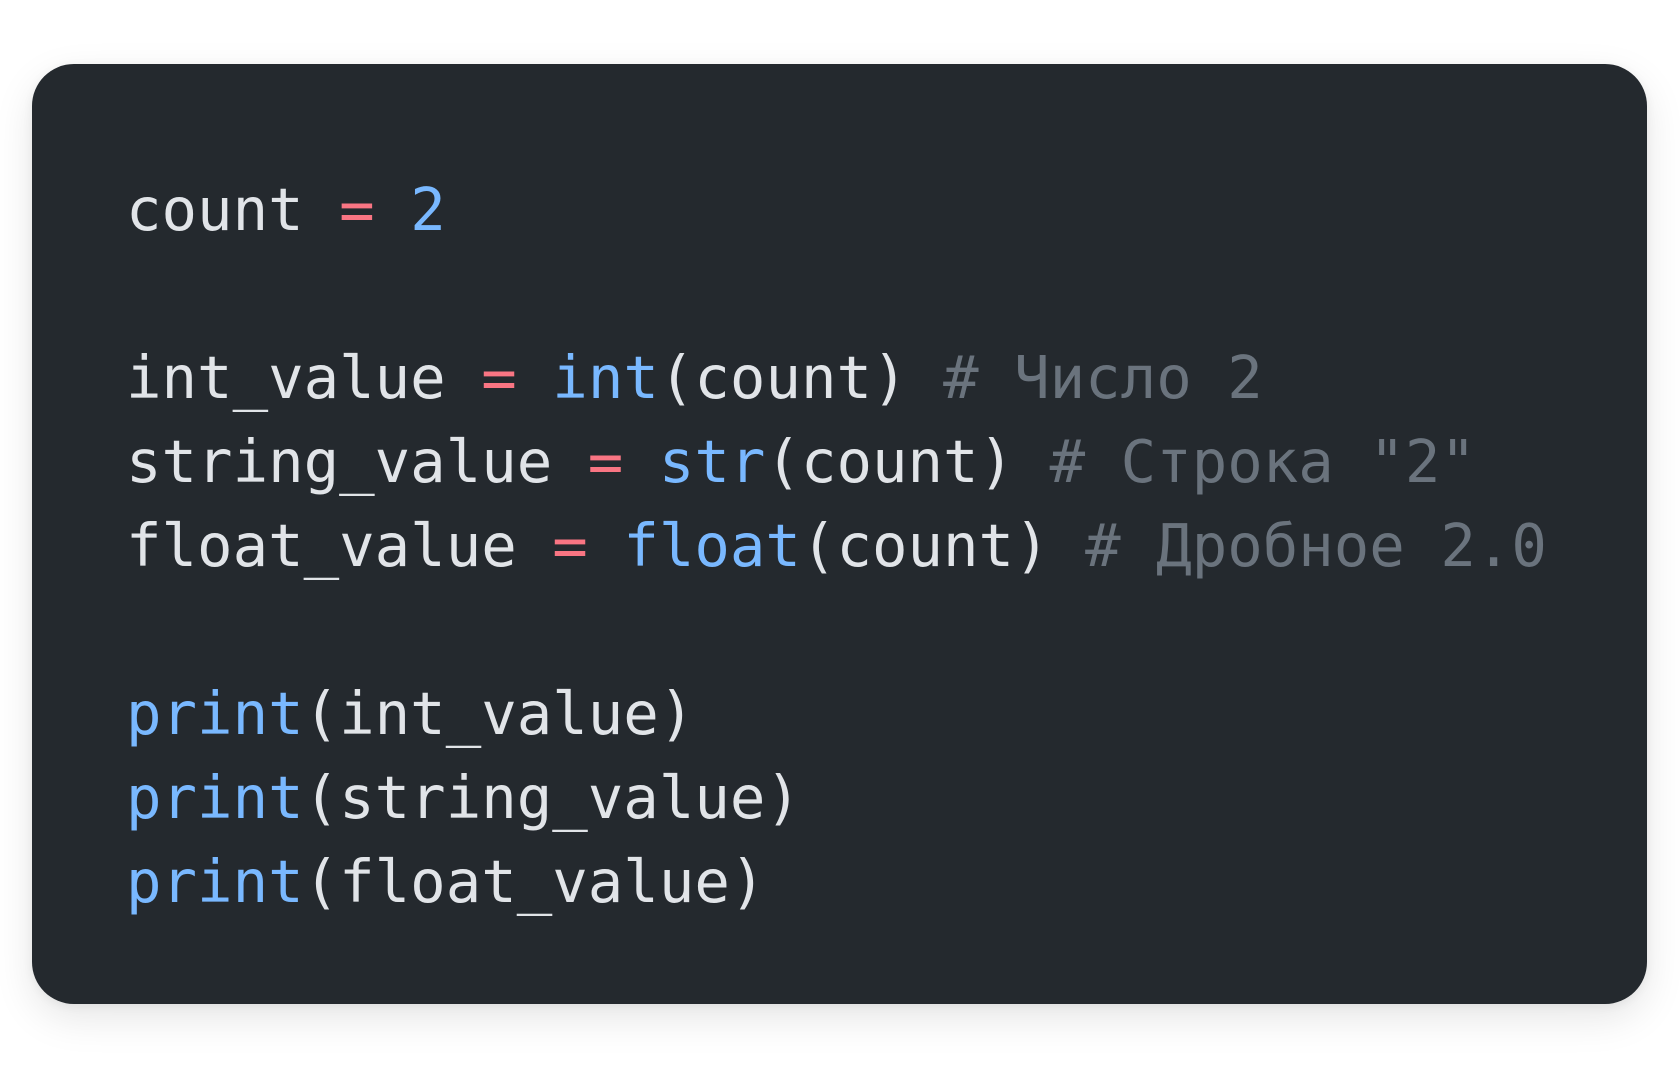  I want to click on code-line: float_value = float(count) # Дробное 2.0, so click(886, 546).